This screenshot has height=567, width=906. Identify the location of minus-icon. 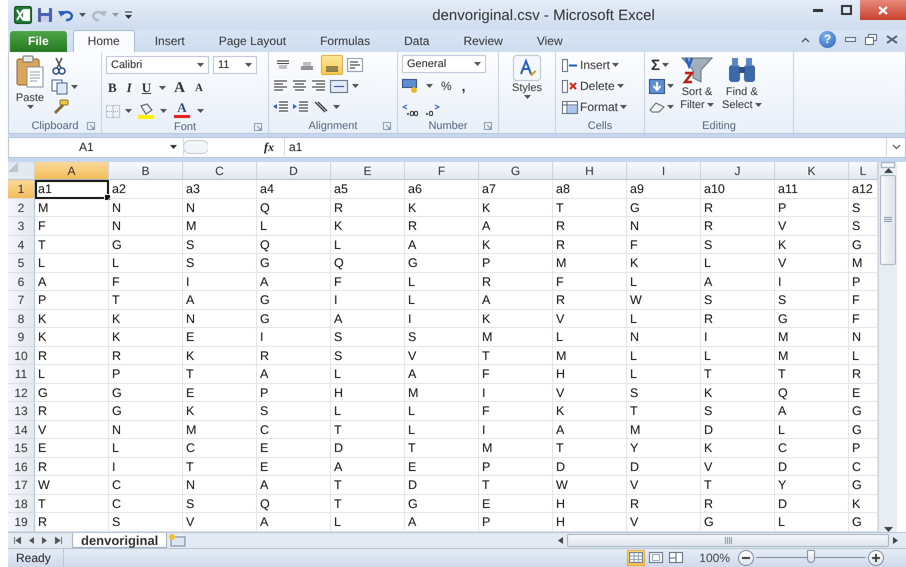
(746, 557).